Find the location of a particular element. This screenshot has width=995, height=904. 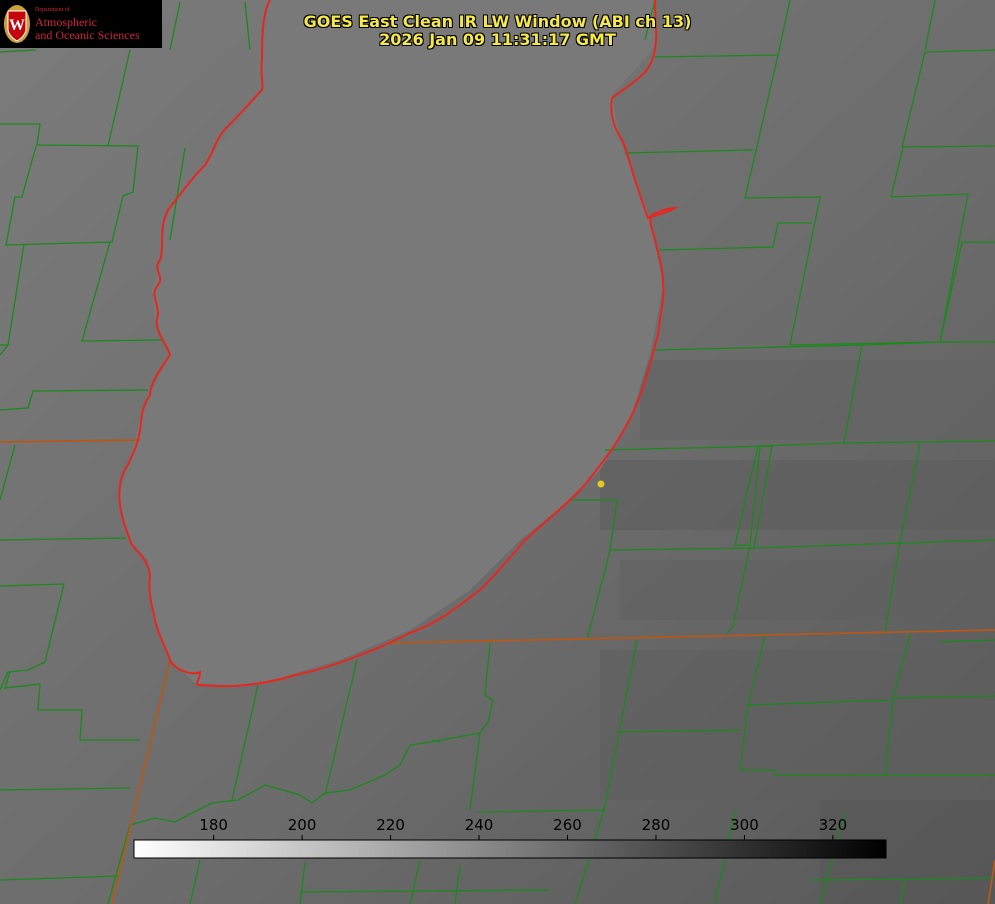

logo-department-label: Department of is located at coordinates (52, 10).